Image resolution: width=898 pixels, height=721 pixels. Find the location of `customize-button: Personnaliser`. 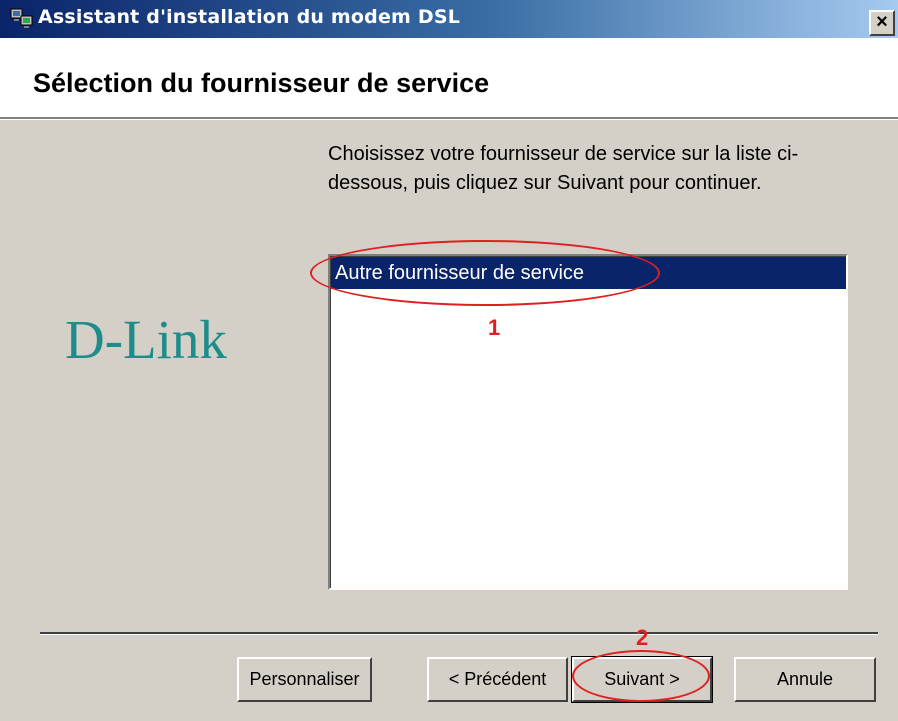

customize-button: Personnaliser is located at coordinates (304, 679).